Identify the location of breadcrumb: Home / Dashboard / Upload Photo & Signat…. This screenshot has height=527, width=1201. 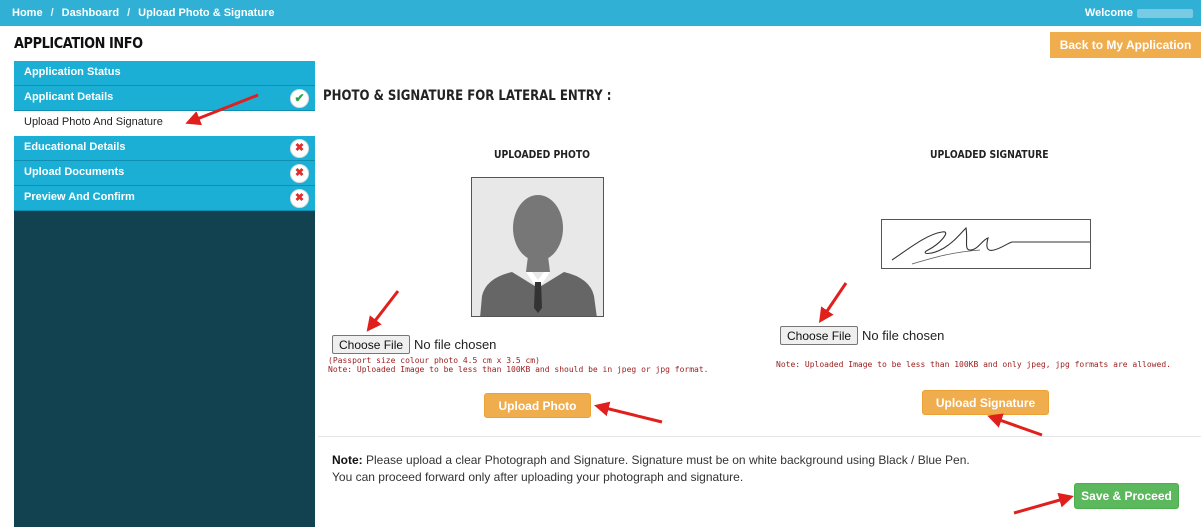
(143, 13).